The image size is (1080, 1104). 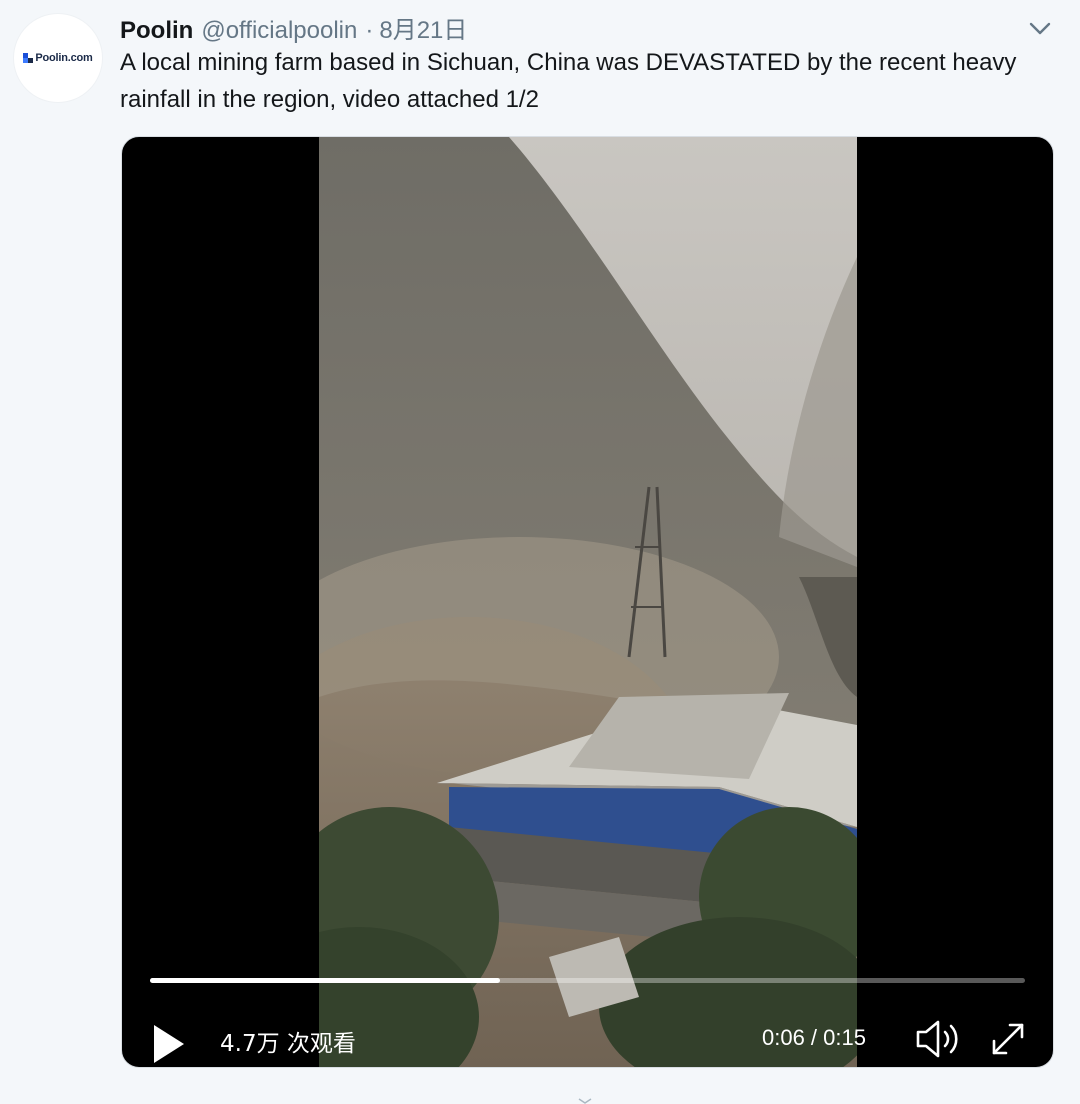 What do you see at coordinates (279, 31) in the screenshot?
I see `author-handle: @officialpoolin` at bounding box center [279, 31].